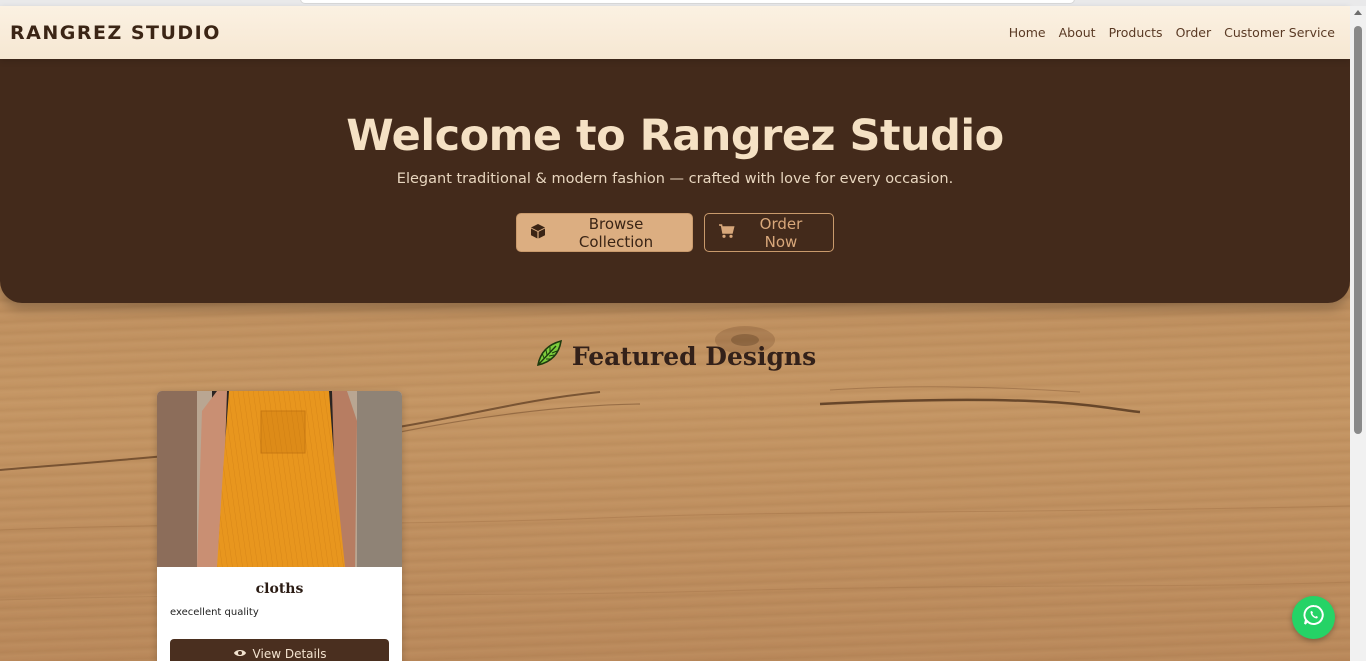 The image size is (1366, 661). I want to click on browse-collection-button: Browse Collection, so click(604, 232).